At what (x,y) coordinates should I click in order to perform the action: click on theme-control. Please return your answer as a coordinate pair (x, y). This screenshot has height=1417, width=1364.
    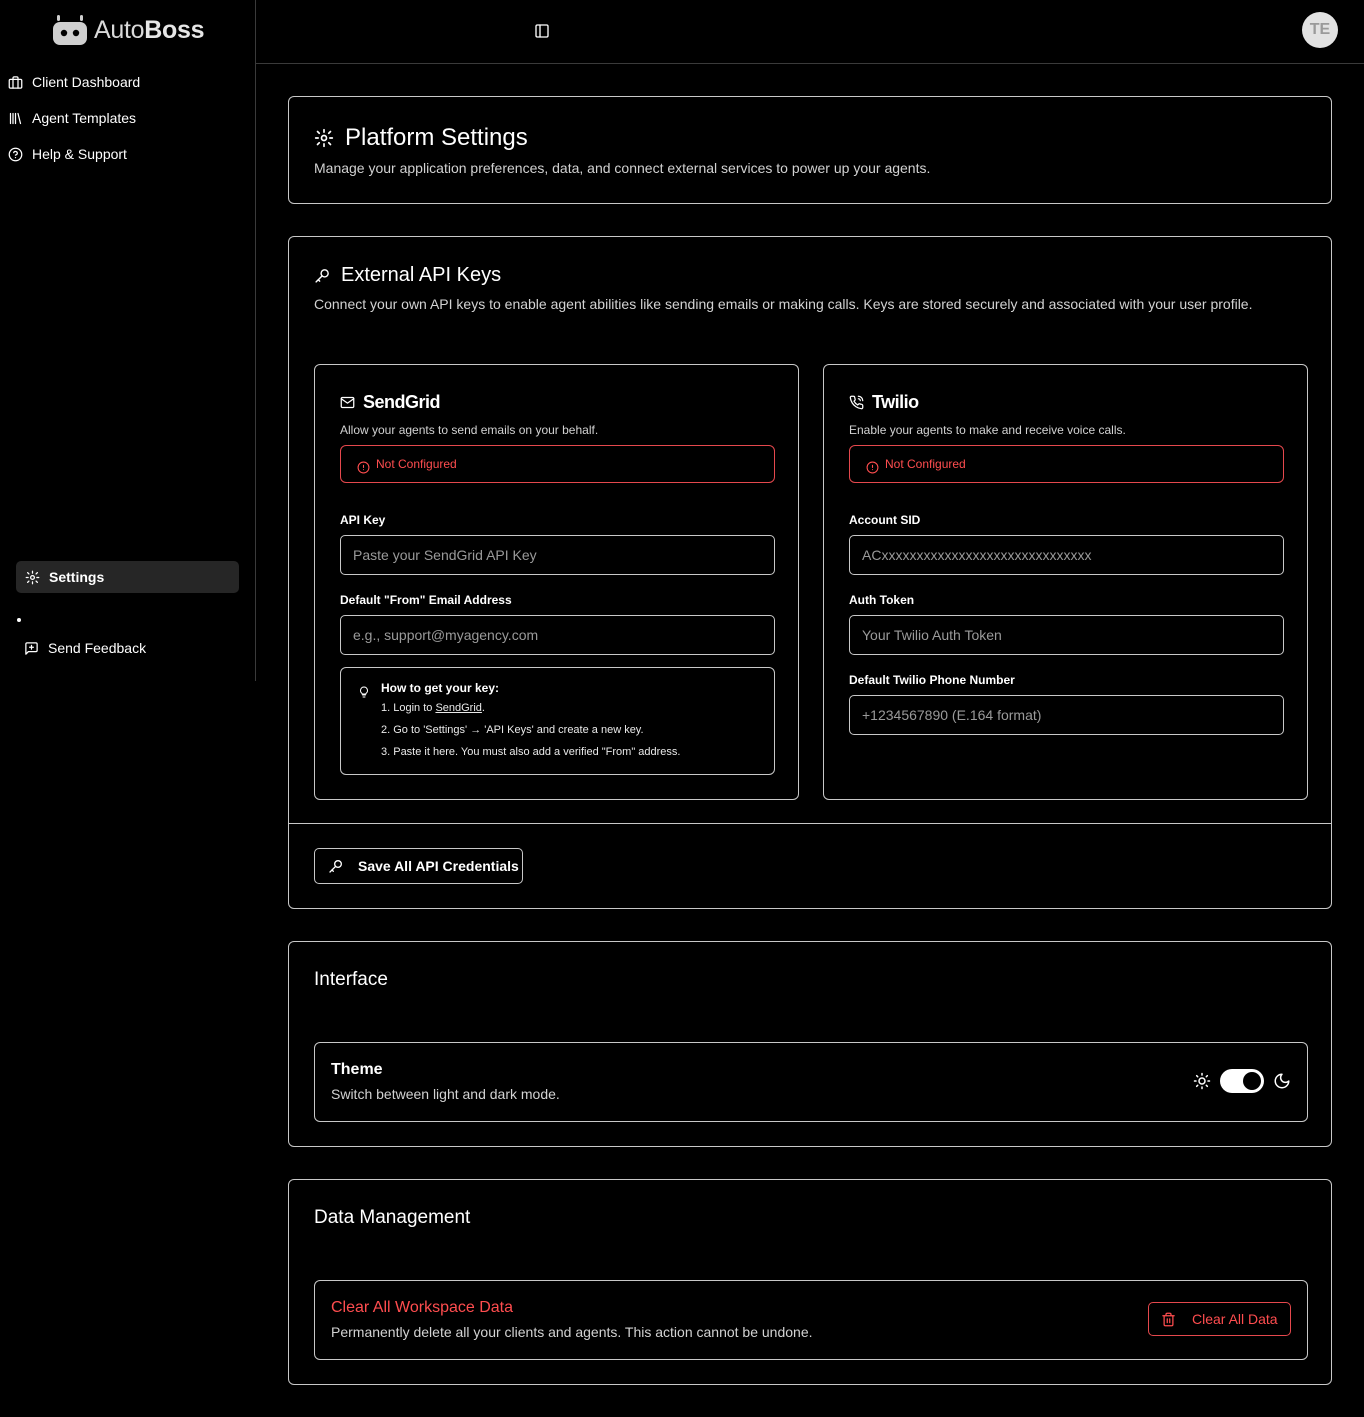
    Looking at the image, I should click on (1242, 1081).